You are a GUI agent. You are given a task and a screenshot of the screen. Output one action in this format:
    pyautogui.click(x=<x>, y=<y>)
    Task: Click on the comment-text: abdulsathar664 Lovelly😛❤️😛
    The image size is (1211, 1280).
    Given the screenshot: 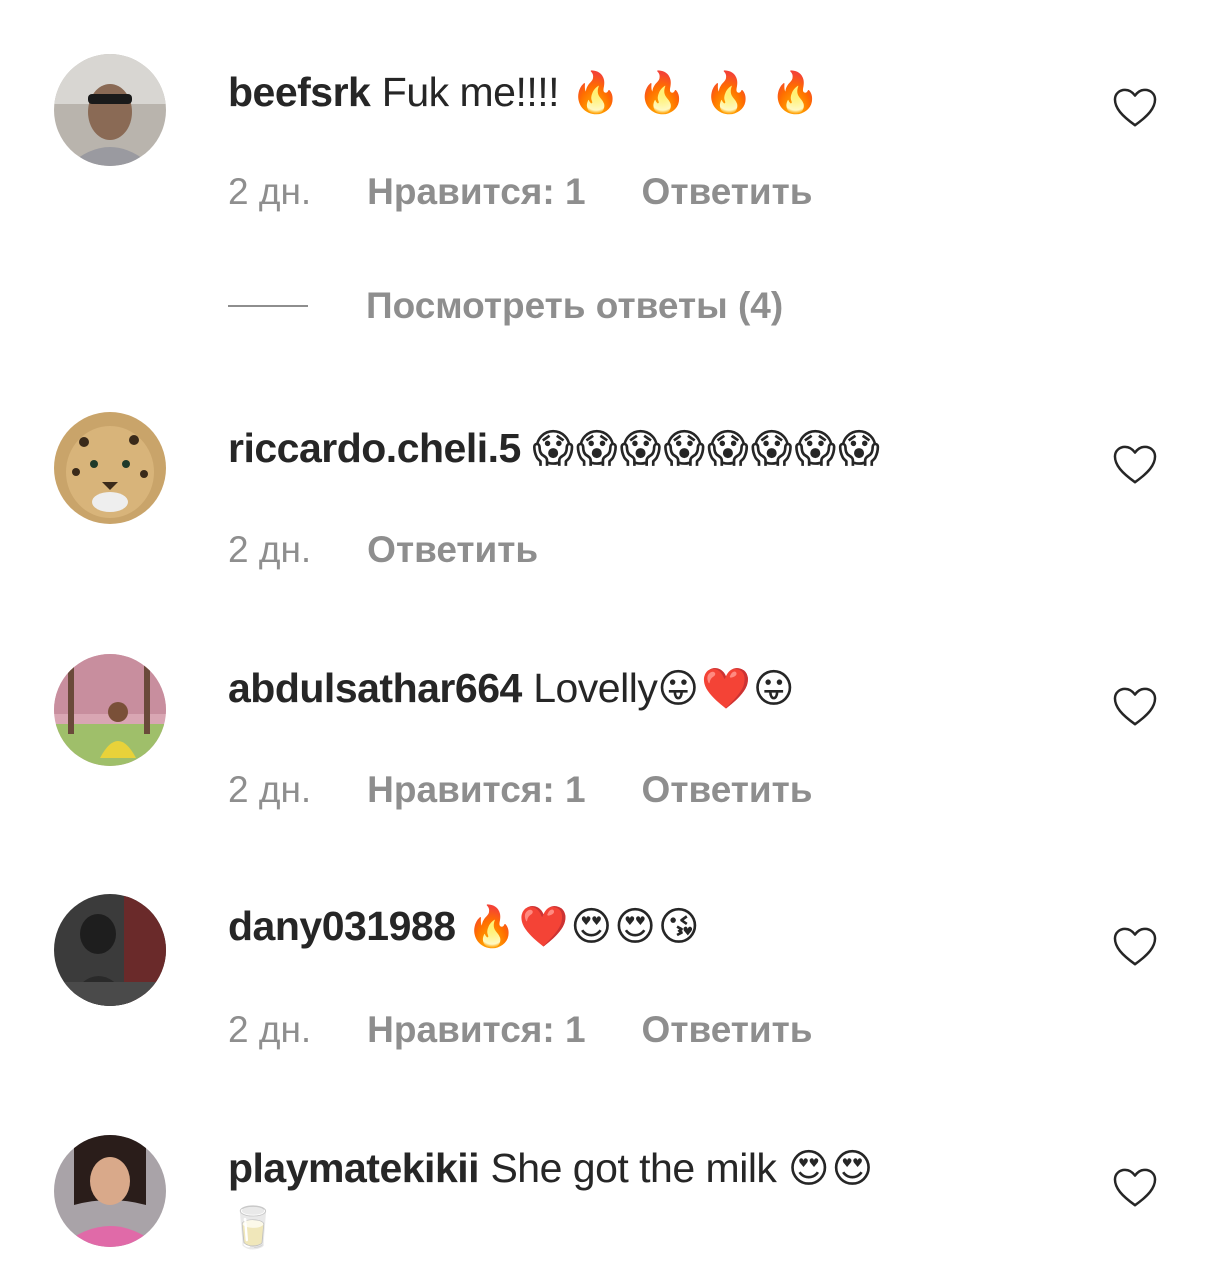 What is the action you would take?
    pyautogui.click(x=659, y=688)
    